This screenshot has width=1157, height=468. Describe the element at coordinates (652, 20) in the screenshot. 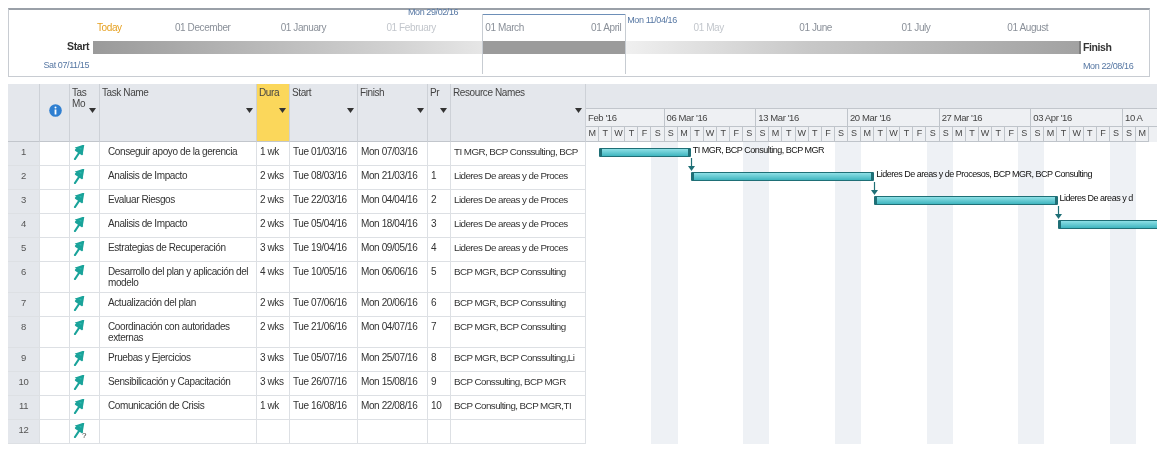

I see `range-end-date: Mon 11/04/16` at that location.